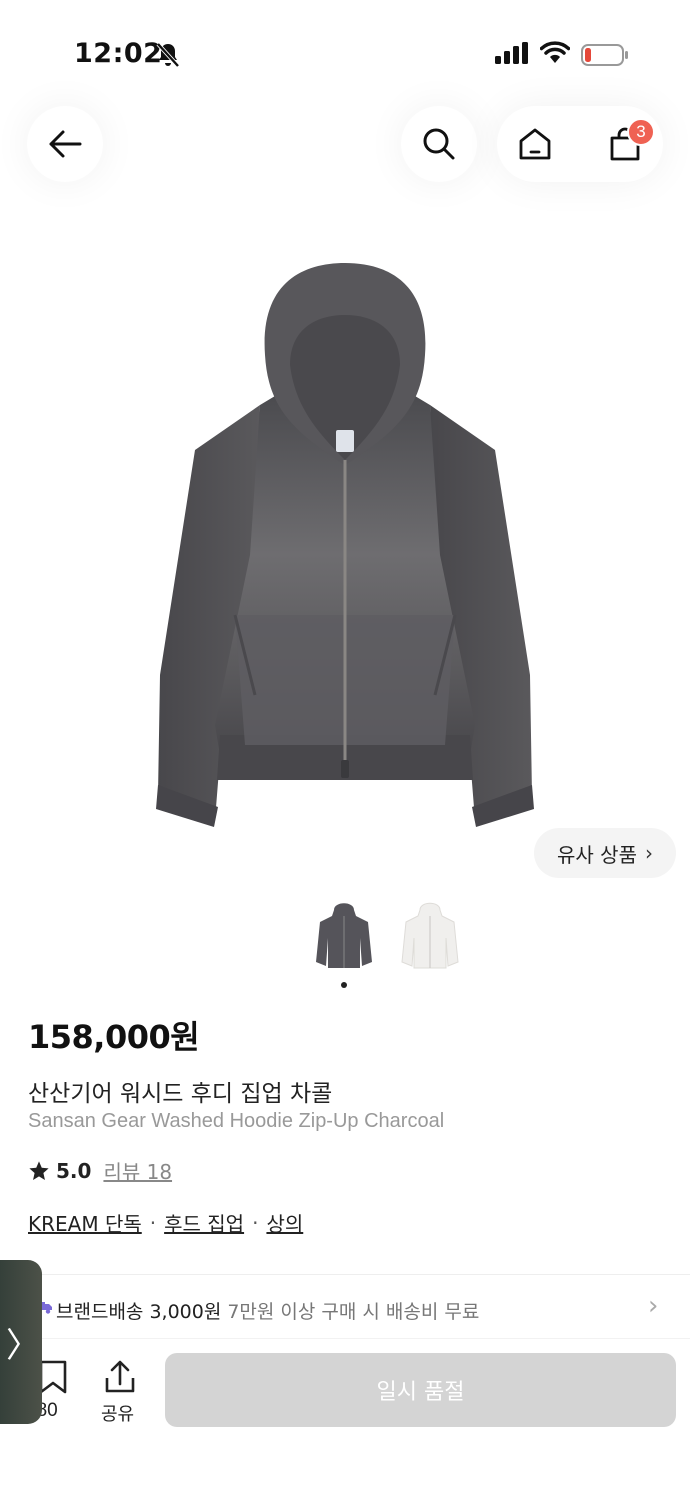  I want to click on status-bar: 12:02, so click(345, 55).